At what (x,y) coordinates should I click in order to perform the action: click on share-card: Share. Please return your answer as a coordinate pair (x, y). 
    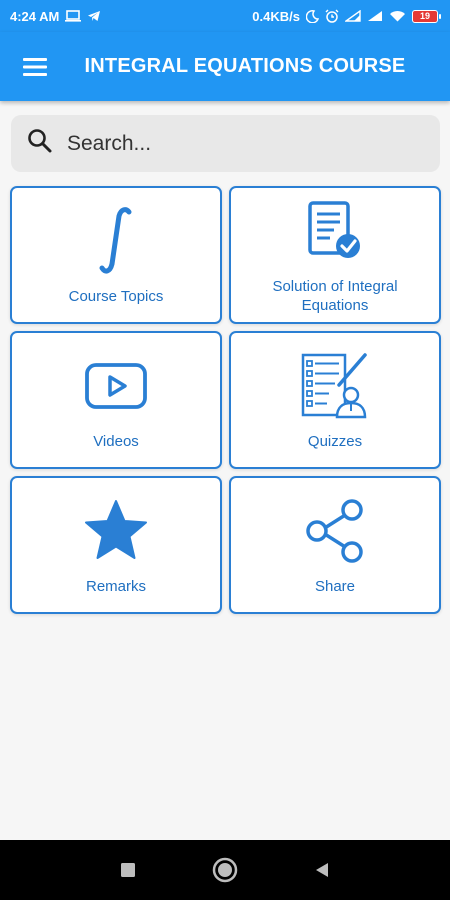
    Looking at the image, I should click on (335, 545).